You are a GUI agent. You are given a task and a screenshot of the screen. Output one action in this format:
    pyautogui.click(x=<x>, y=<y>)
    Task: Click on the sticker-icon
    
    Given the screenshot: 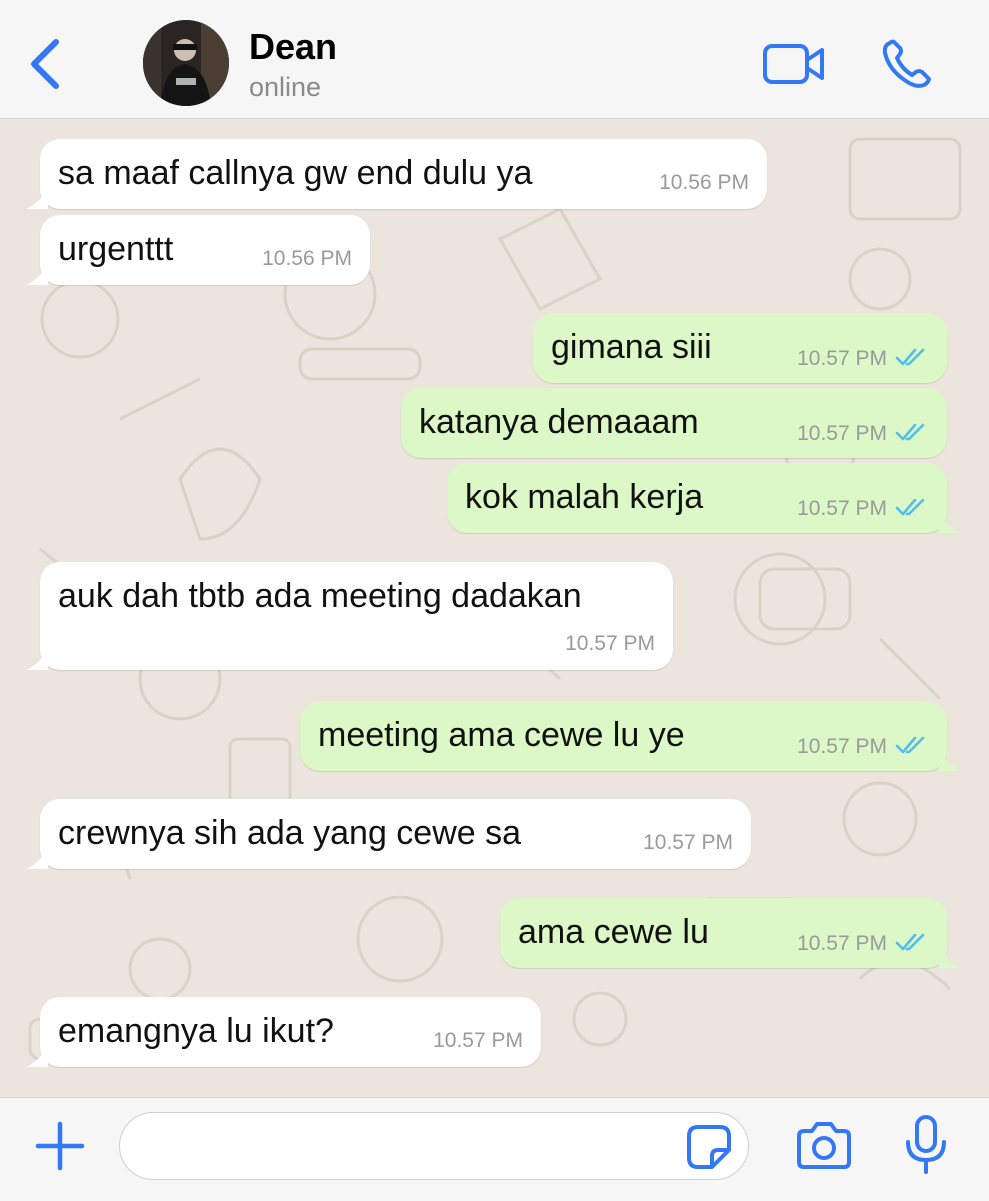 What is the action you would take?
    pyautogui.click(x=709, y=1147)
    